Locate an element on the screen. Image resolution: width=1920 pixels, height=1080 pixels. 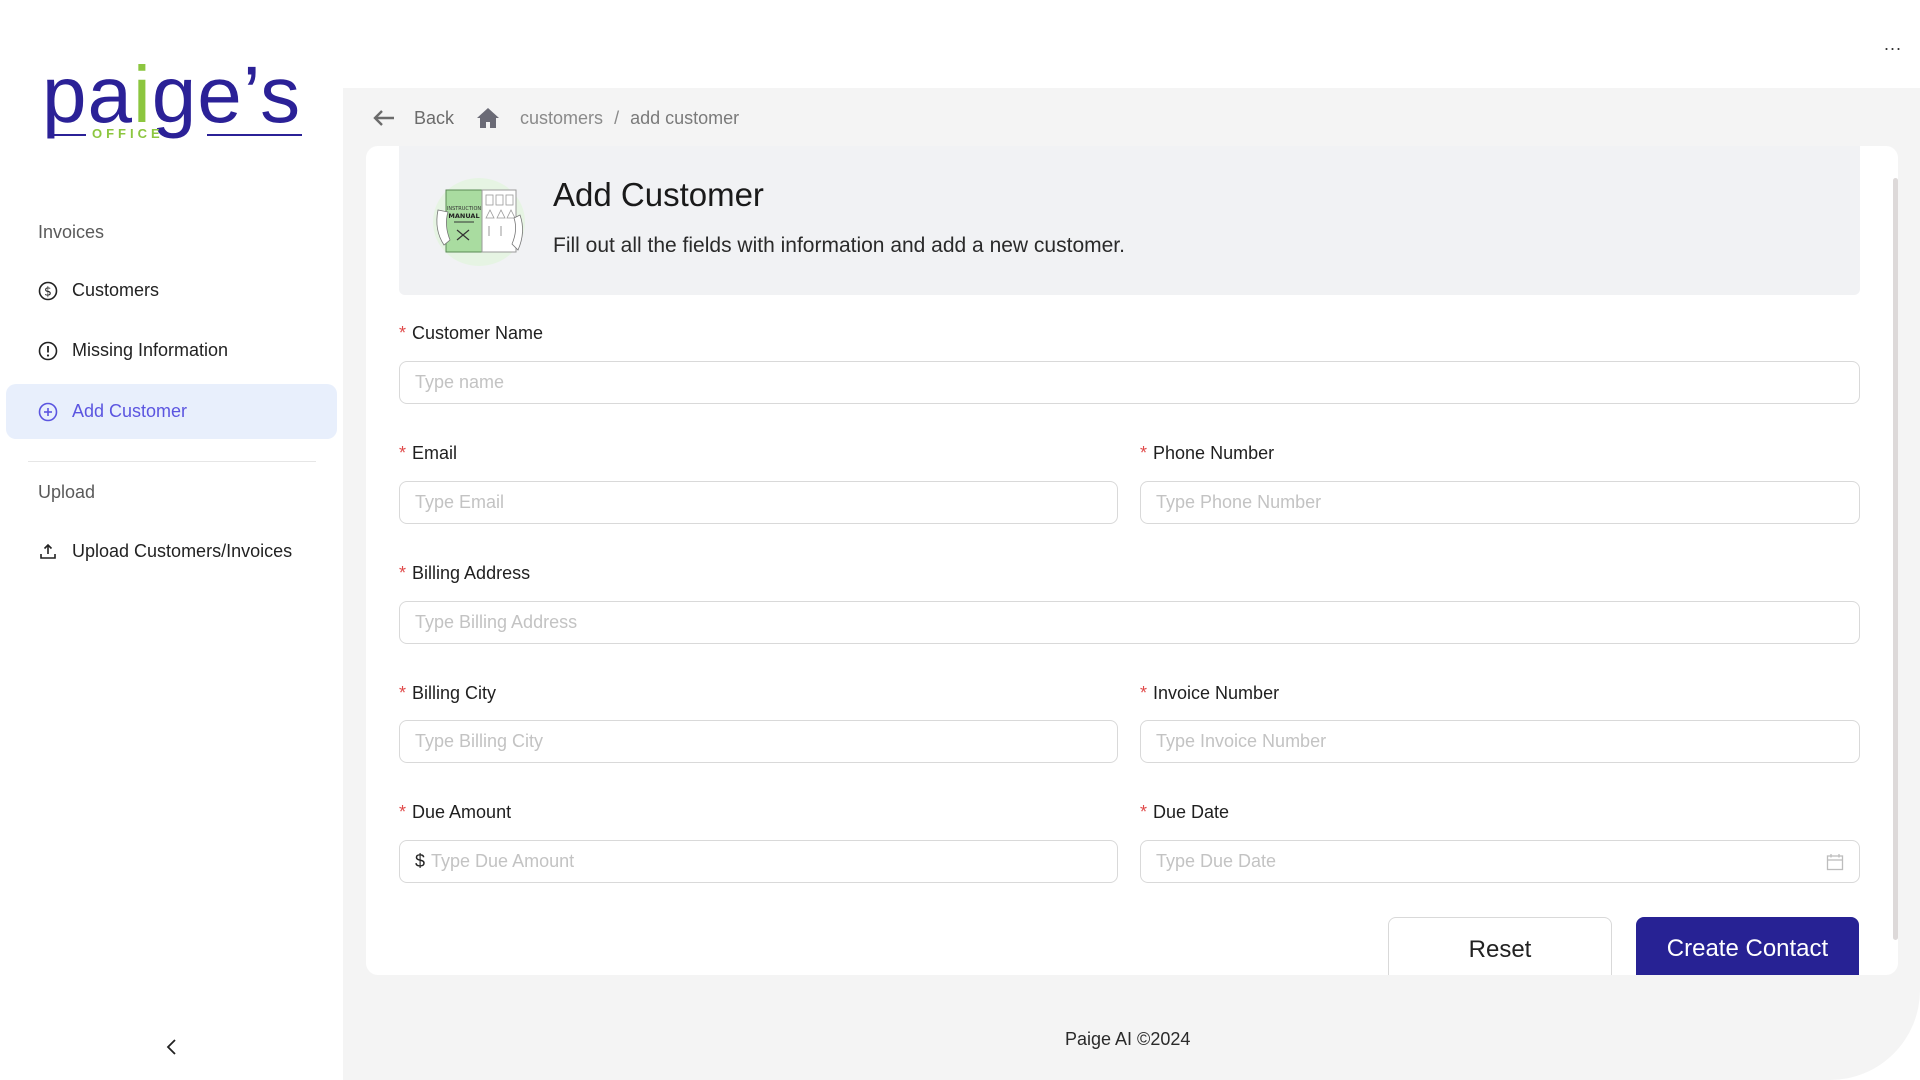
invoice-number-input is located at coordinates (1500, 741).